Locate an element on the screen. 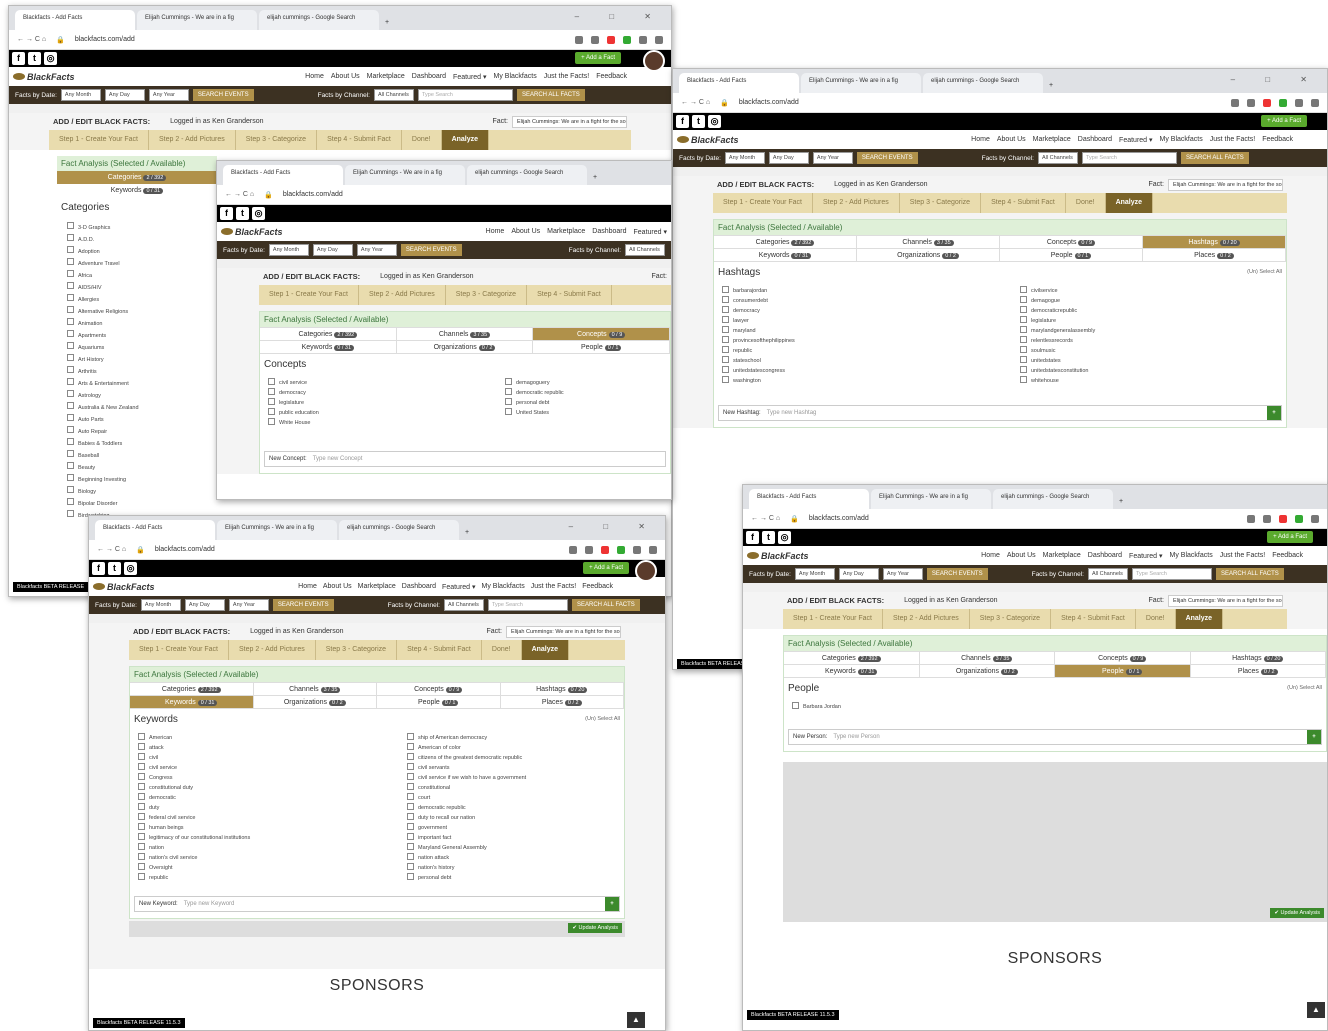 The image size is (1328, 1031). checkbox-item: ship of American democracy is located at coordinates (511, 738).